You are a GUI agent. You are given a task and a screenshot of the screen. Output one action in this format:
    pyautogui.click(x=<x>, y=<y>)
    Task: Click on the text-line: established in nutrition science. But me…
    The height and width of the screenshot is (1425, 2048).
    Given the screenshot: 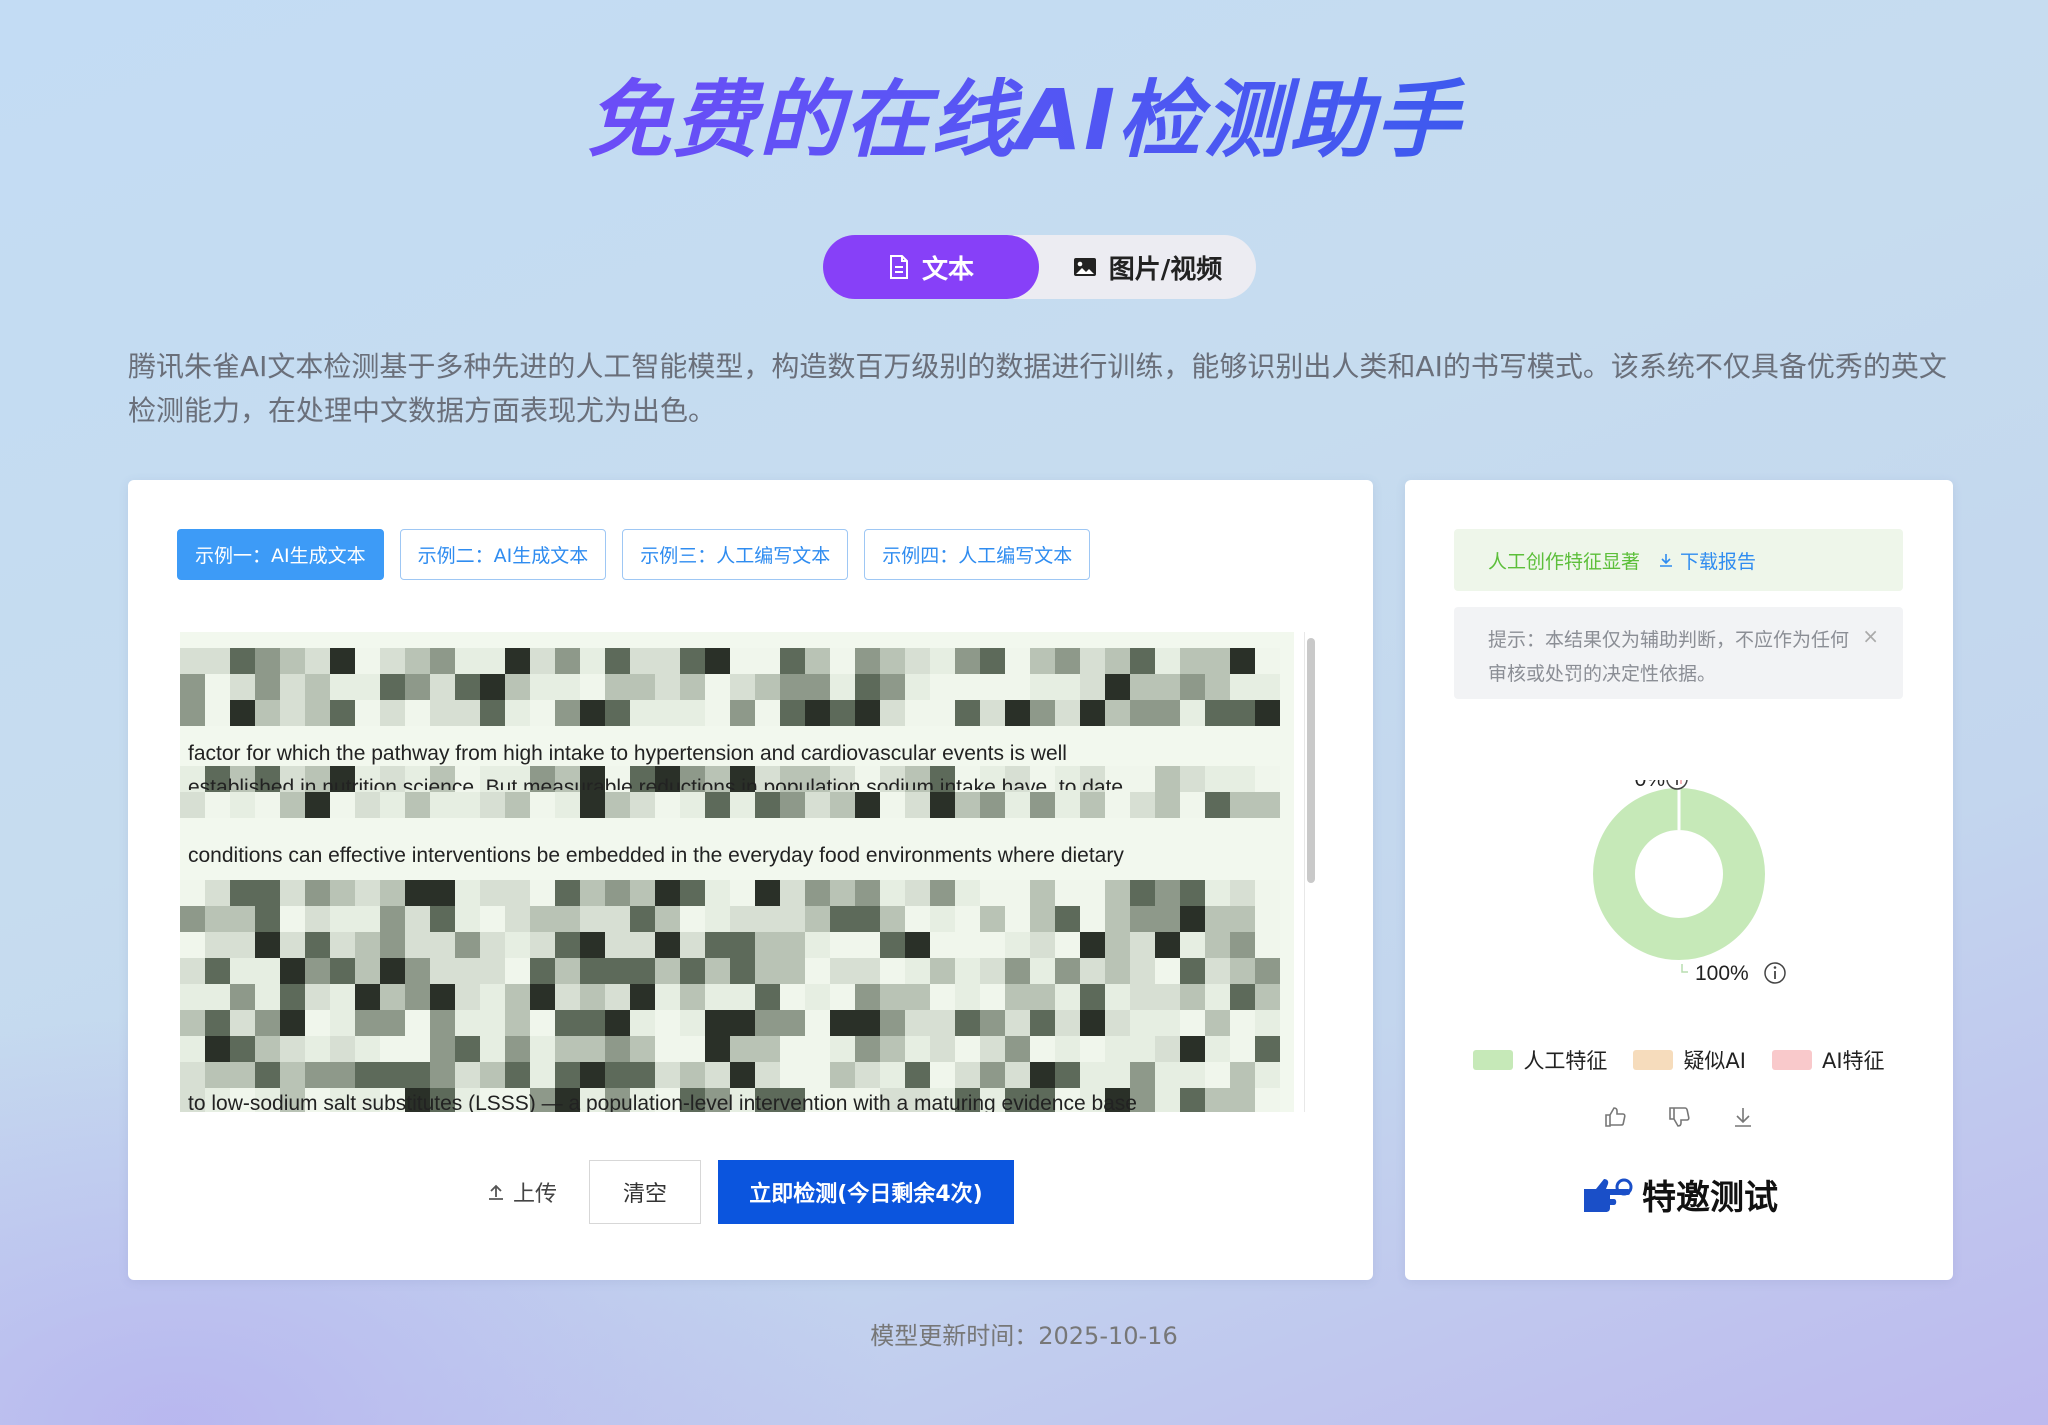 What is the action you would take?
    pyautogui.click(x=658, y=783)
    